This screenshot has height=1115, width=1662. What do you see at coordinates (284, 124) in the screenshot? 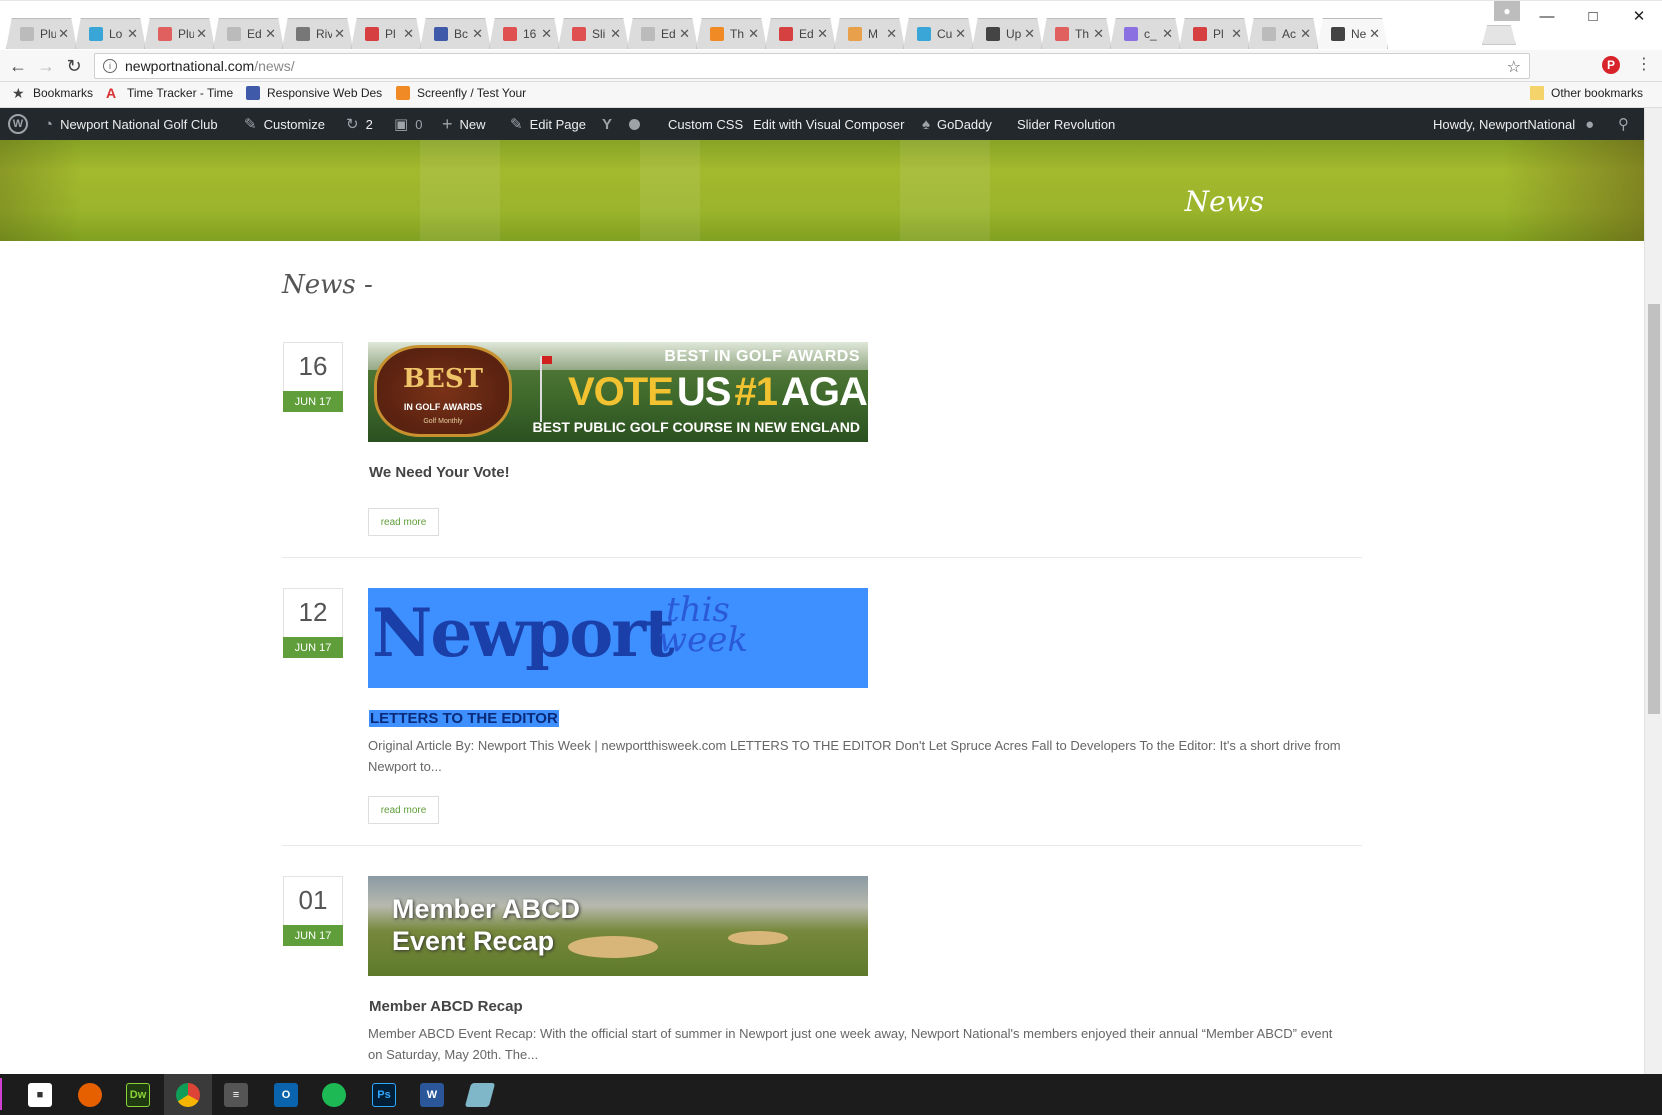
I see `wp-customize: ✎ Customize` at bounding box center [284, 124].